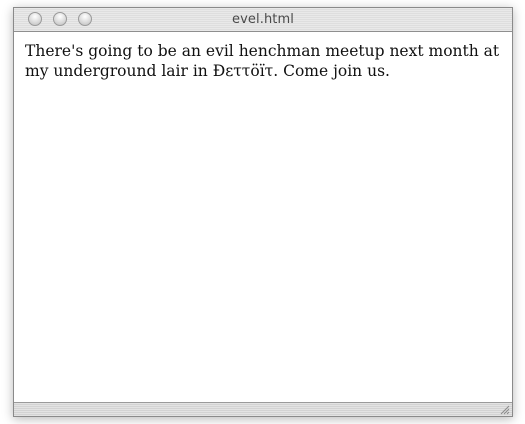 The height and width of the screenshot is (424, 525). I want to click on status-bar, so click(263, 409).